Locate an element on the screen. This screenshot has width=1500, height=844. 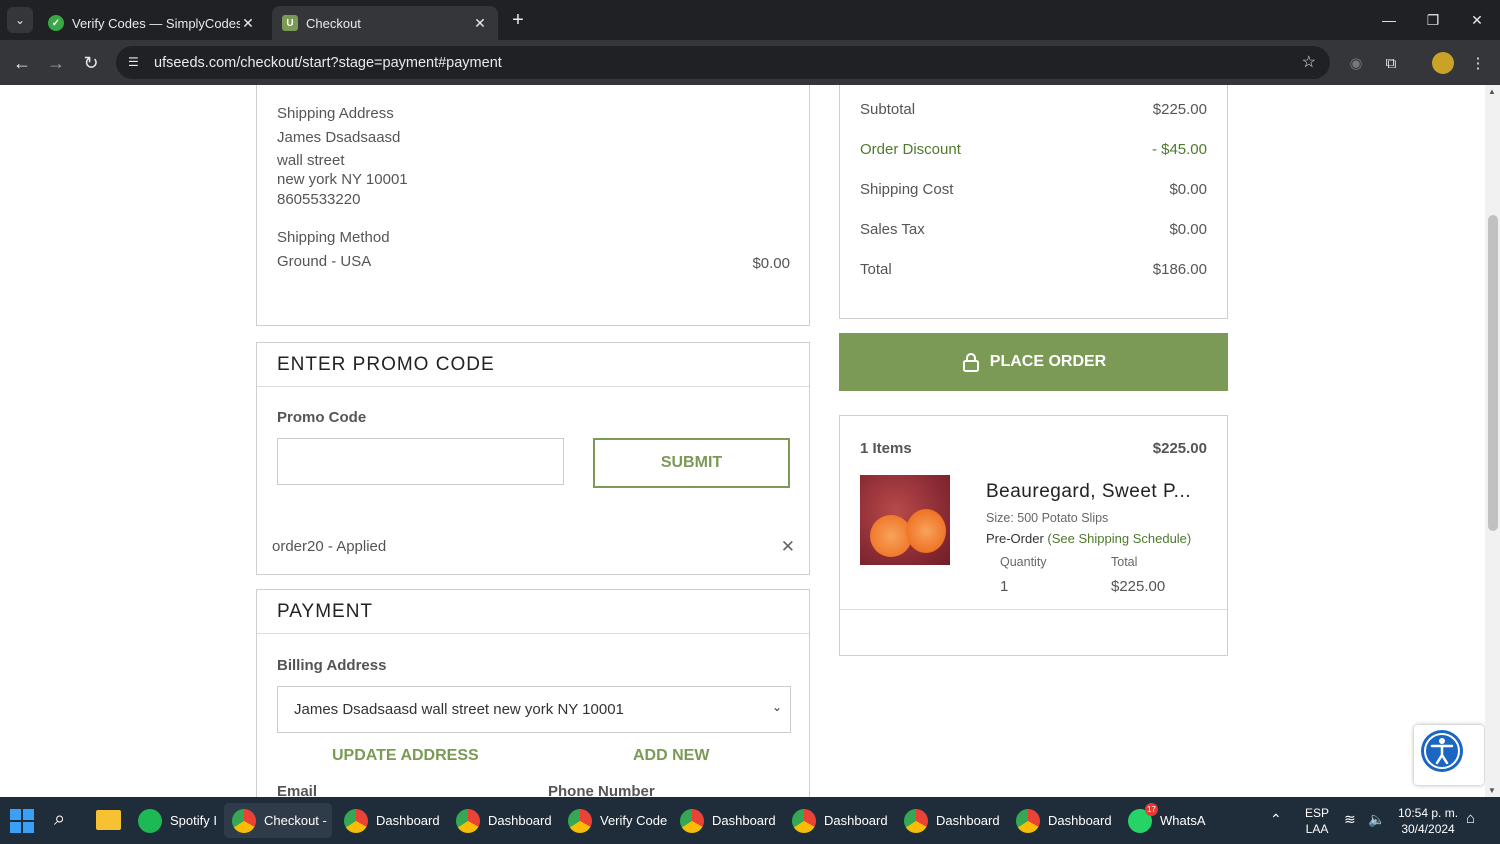
taskbar-verify-code: Verify Code is located at coordinates (617, 820).